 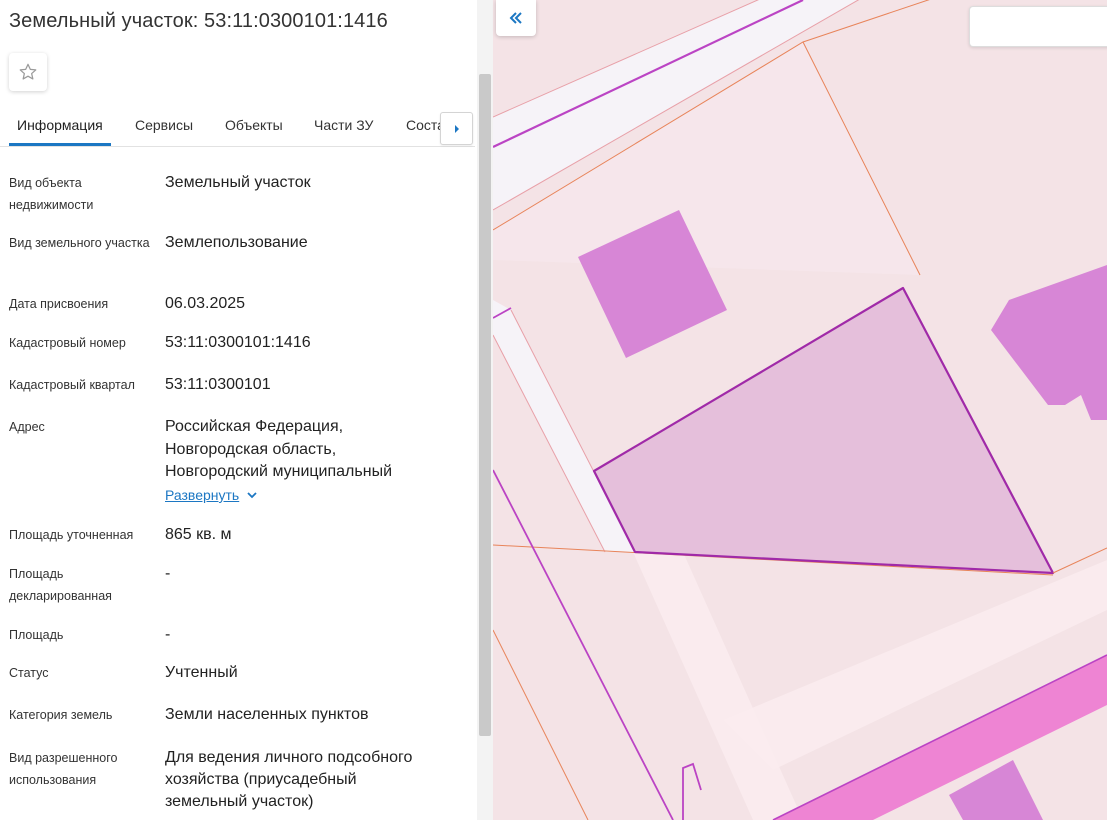 I want to click on star-outline-icon, so click(x=28, y=71).